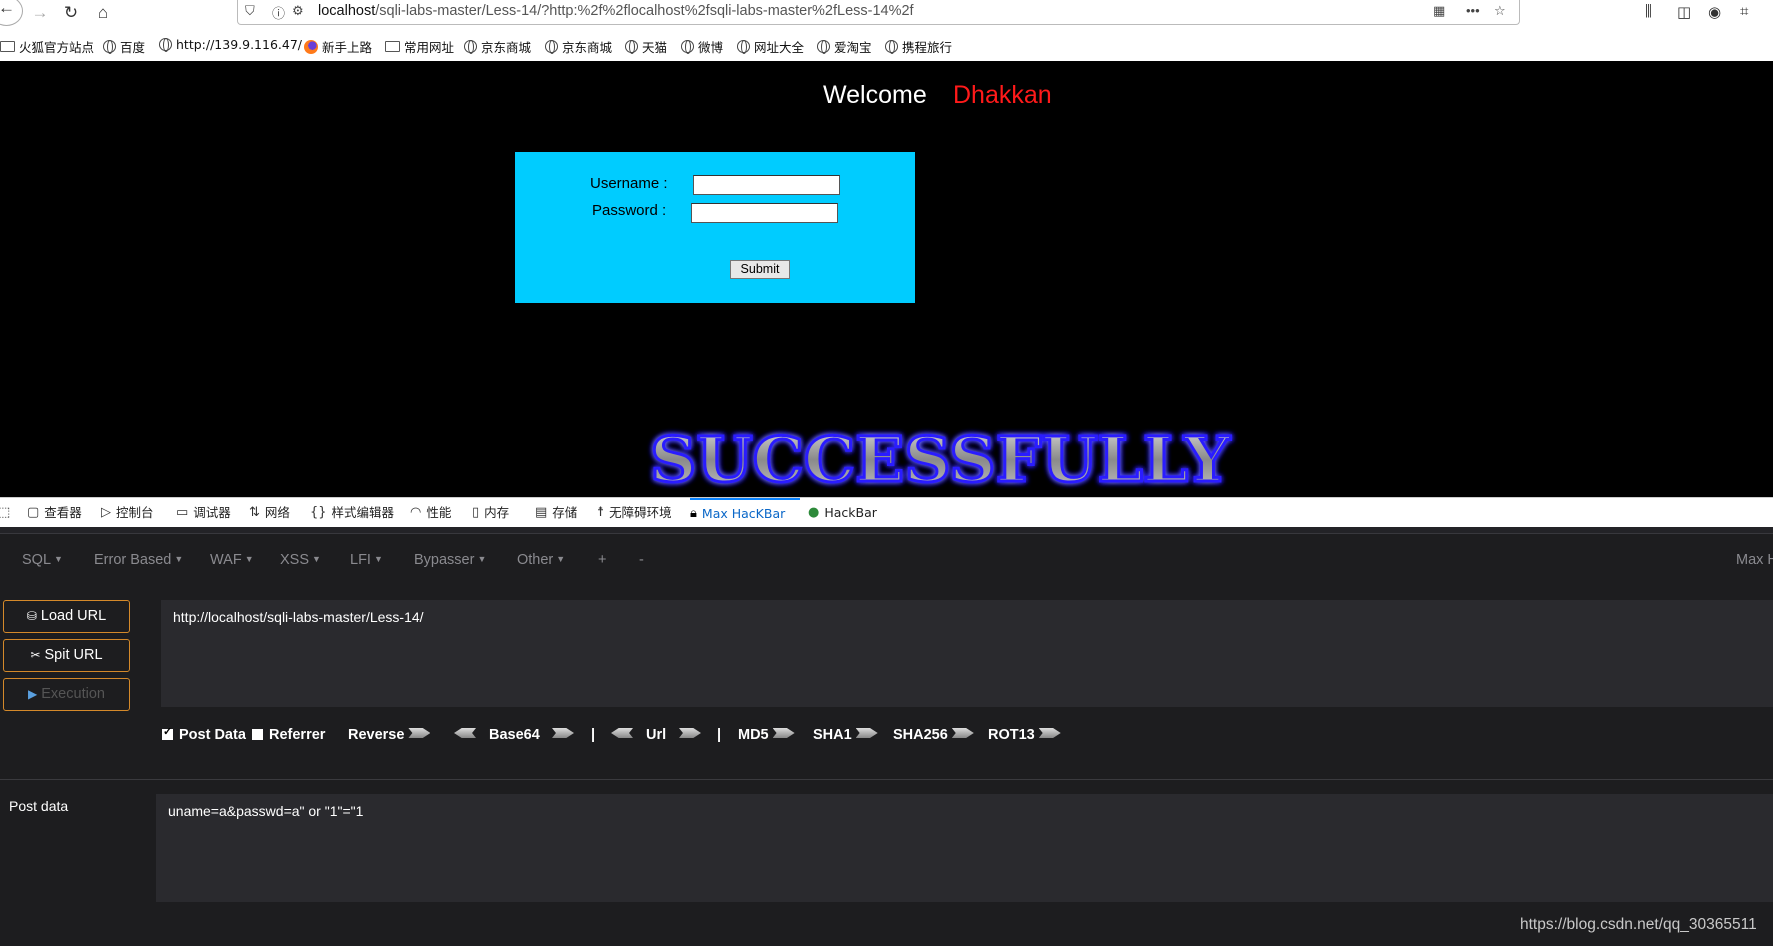 The image size is (1773, 946). What do you see at coordinates (5, 512) in the screenshot?
I see `element-picker-icon: ⬚` at bounding box center [5, 512].